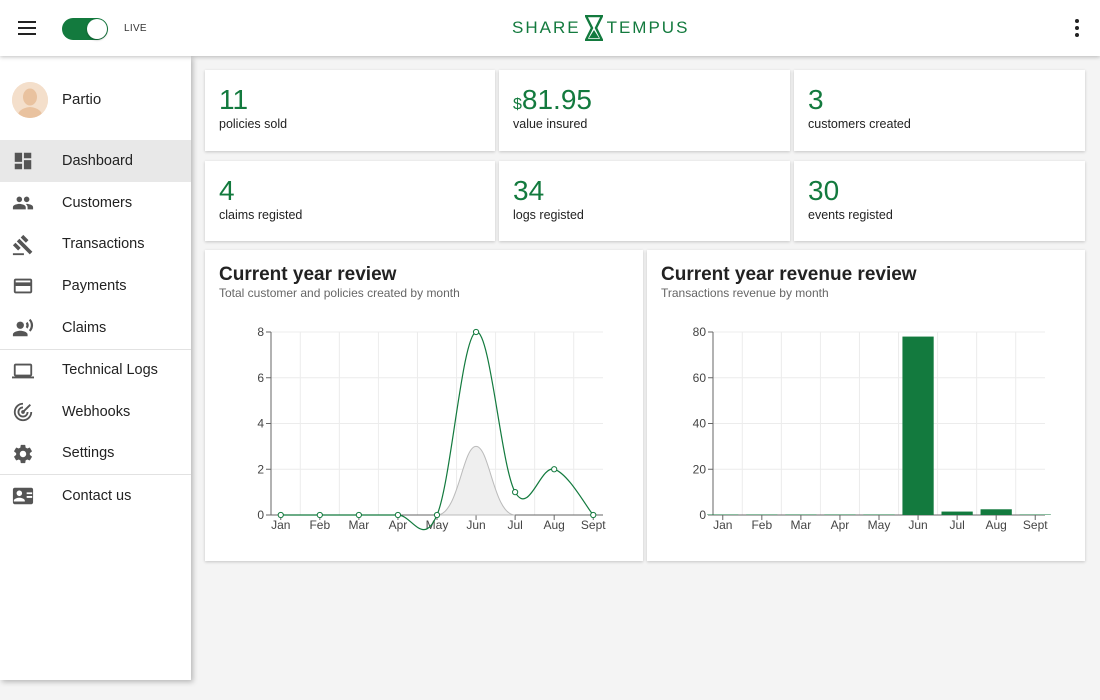 The width and height of the screenshot is (1100, 700). I want to click on y-tick-label: 60, so click(700, 378).